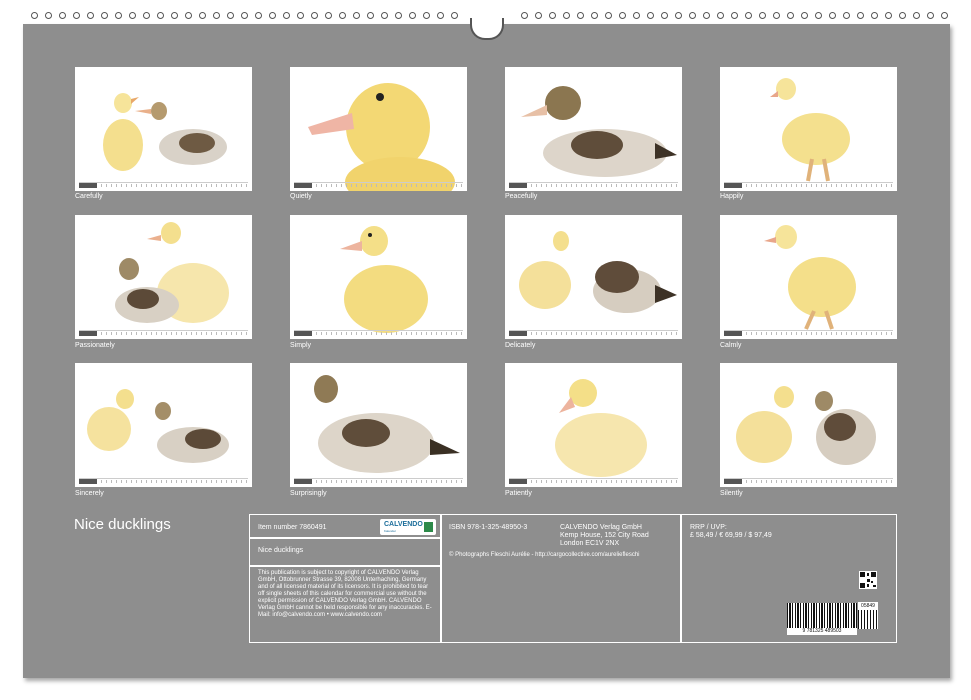 Image resolution: width=971 pixels, height=700 pixels. I want to click on tile-caption: Happily, so click(732, 196).